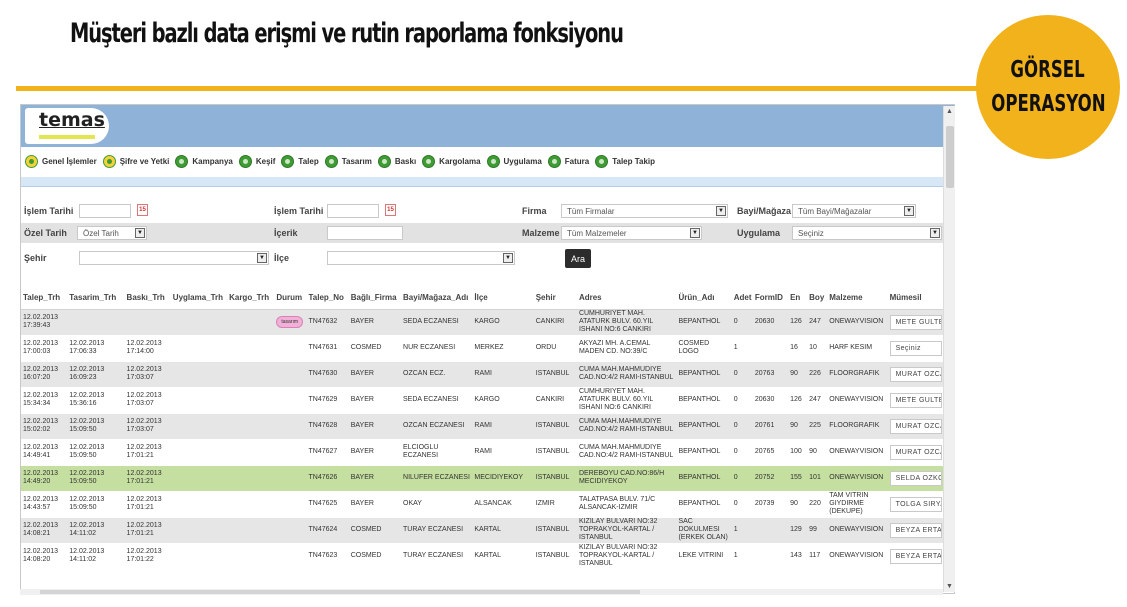  I want to click on cell-baski-trh: 12.02.2013 17:03:07, so click(147, 400).